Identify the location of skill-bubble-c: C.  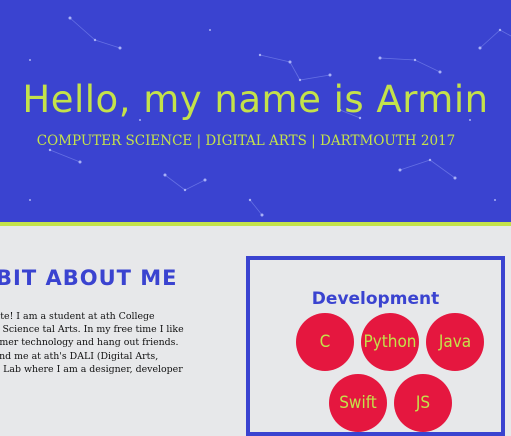
(325, 342).